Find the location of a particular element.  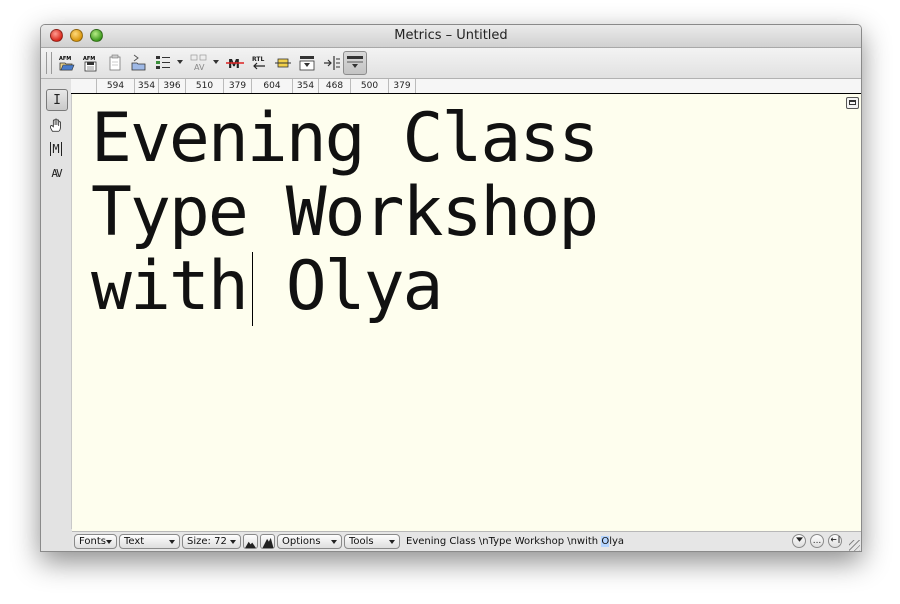

metrics-tool-icon: M is located at coordinates (56, 149).